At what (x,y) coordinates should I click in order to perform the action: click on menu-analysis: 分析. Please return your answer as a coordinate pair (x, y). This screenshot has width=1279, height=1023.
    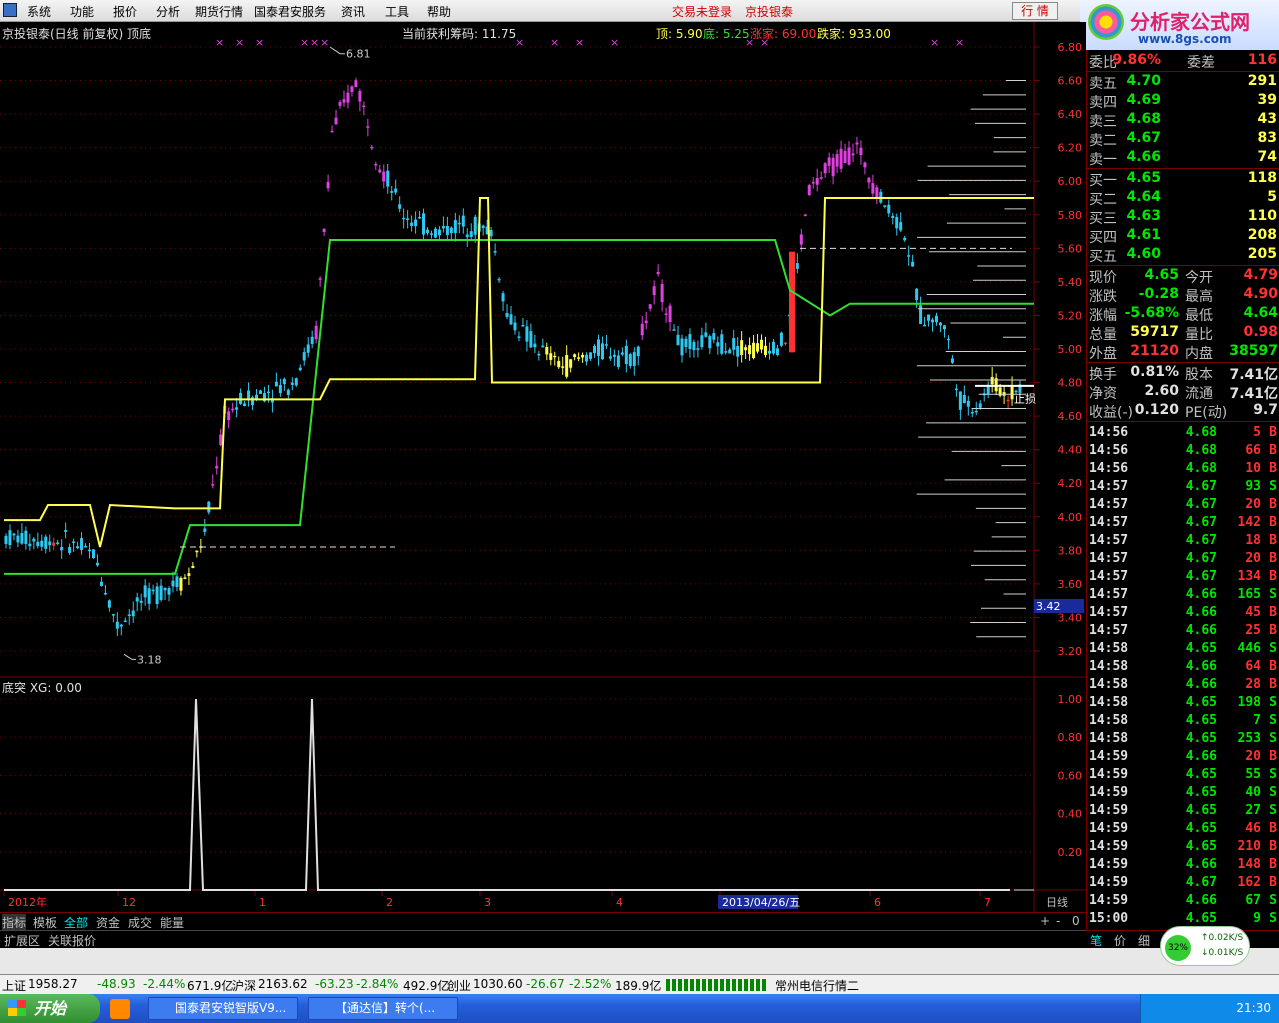
    Looking at the image, I should click on (168, 11).